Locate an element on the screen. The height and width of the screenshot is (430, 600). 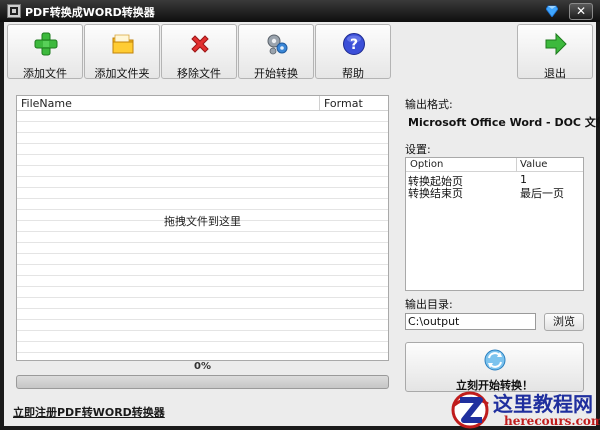
watermark-logo-icon is located at coordinates (470, 410).